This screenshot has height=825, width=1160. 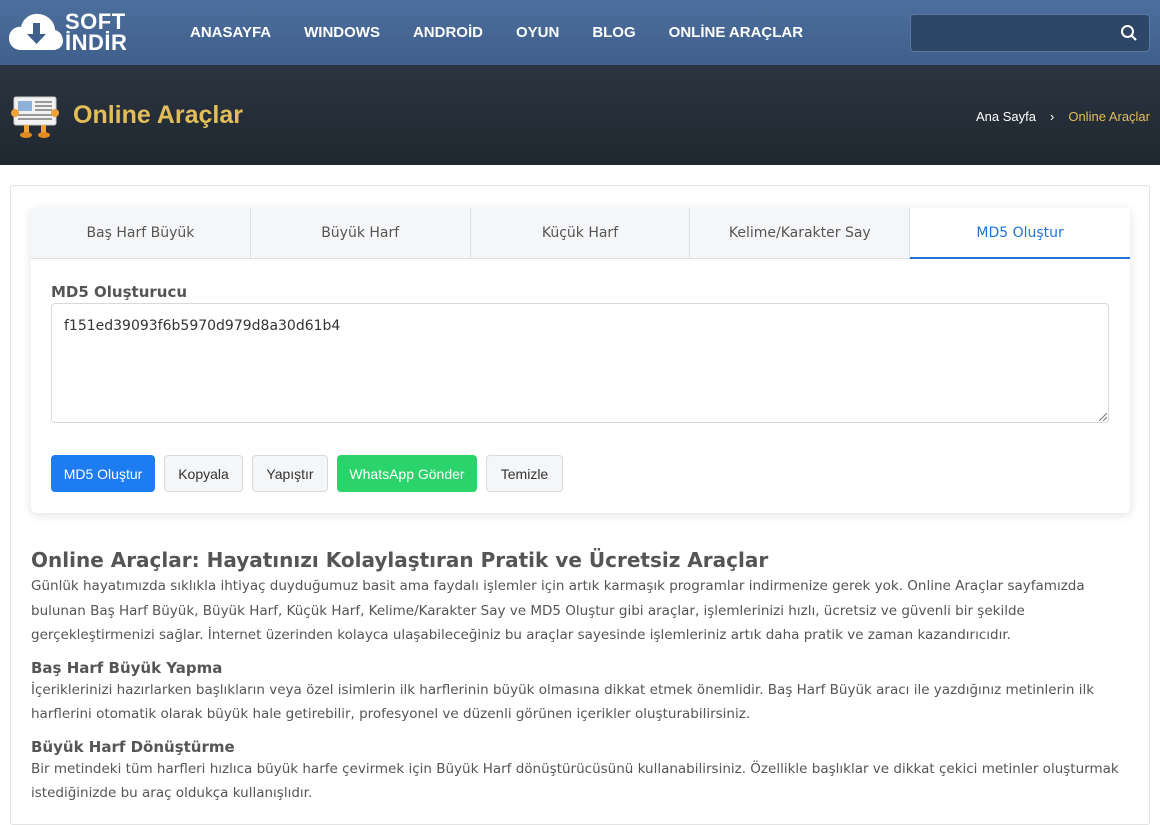 What do you see at coordinates (35, 117) in the screenshot?
I see `newspaper-mascot-icon` at bounding box center [35, 117].